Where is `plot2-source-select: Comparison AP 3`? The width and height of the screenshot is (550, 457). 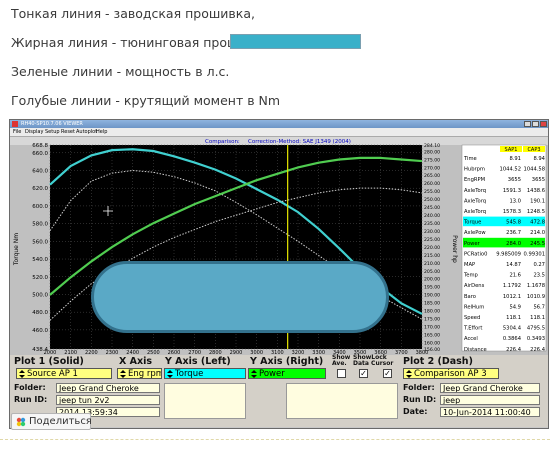 plot2-source-select: Comparison AP 3 is located at coordinates (451, 373).